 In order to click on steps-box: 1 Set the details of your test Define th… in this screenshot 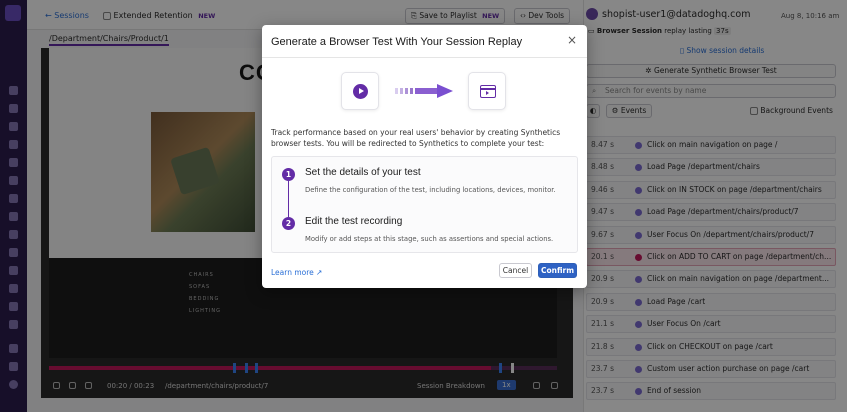, I will do `click(424, 204)`.